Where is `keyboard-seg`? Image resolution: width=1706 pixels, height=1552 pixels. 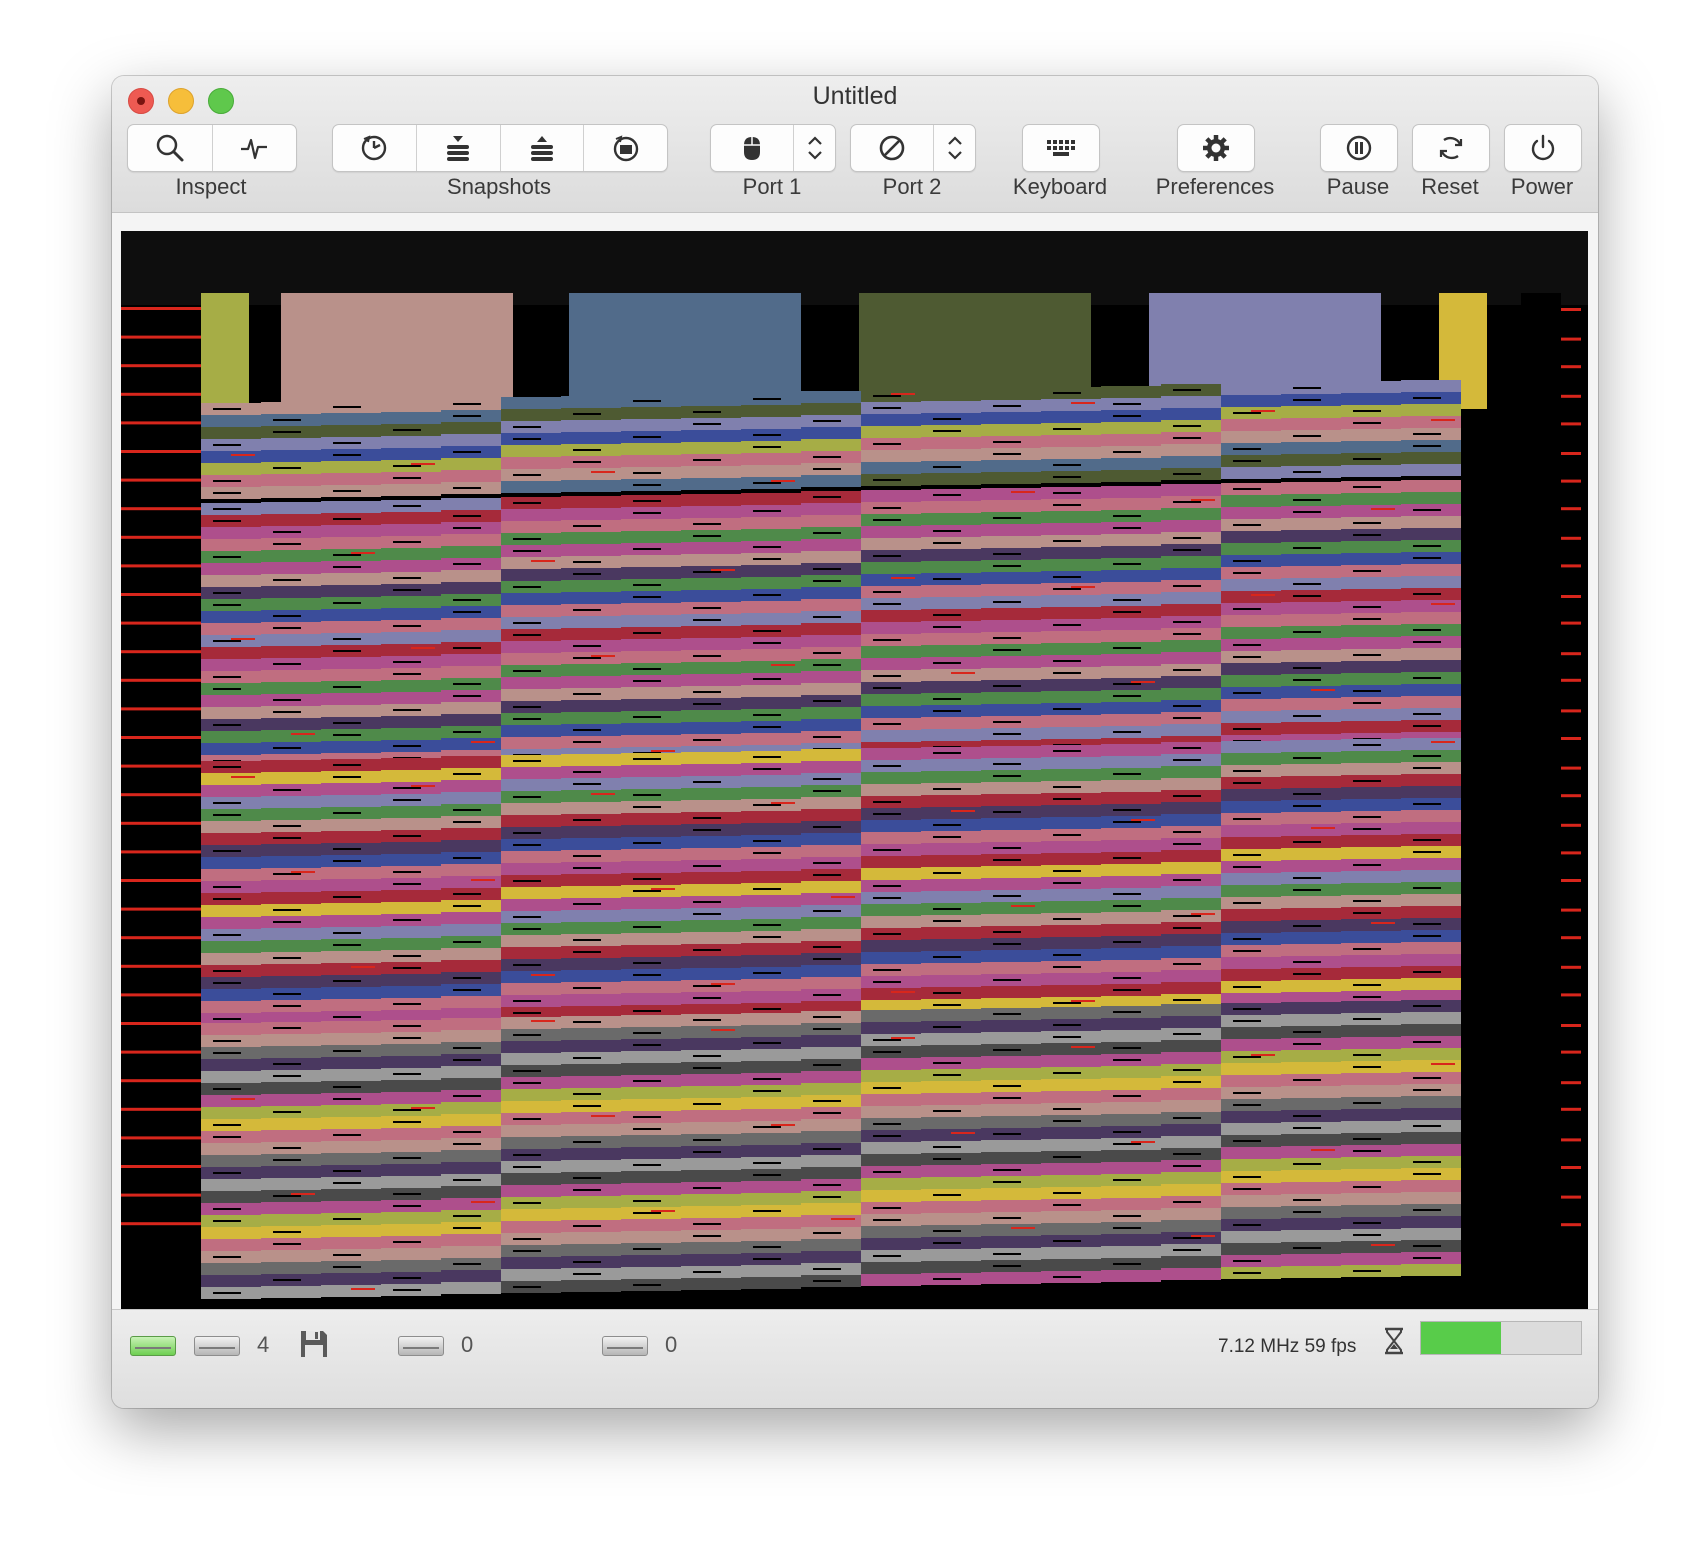
keyboard-seg is located at coordinates (1061, 148).